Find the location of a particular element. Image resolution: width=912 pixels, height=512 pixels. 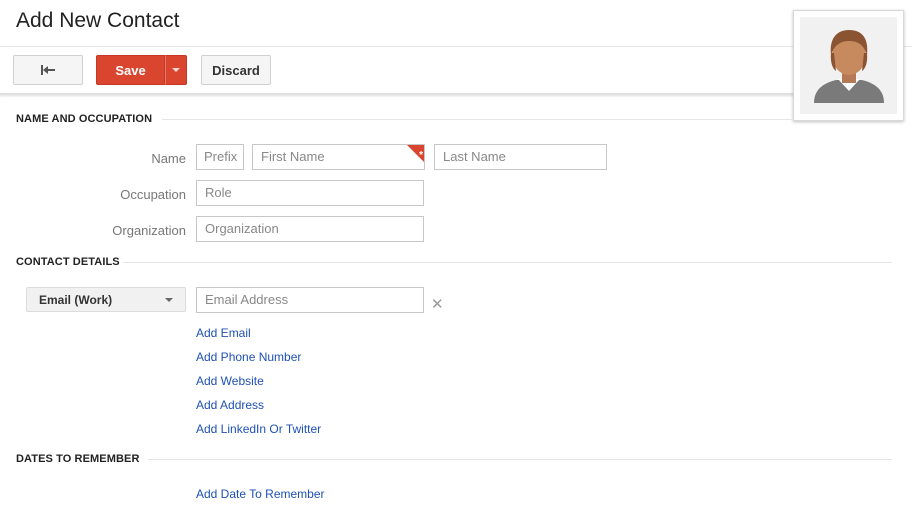

email-address-input: Email Address is located at coordinates (310, 300).